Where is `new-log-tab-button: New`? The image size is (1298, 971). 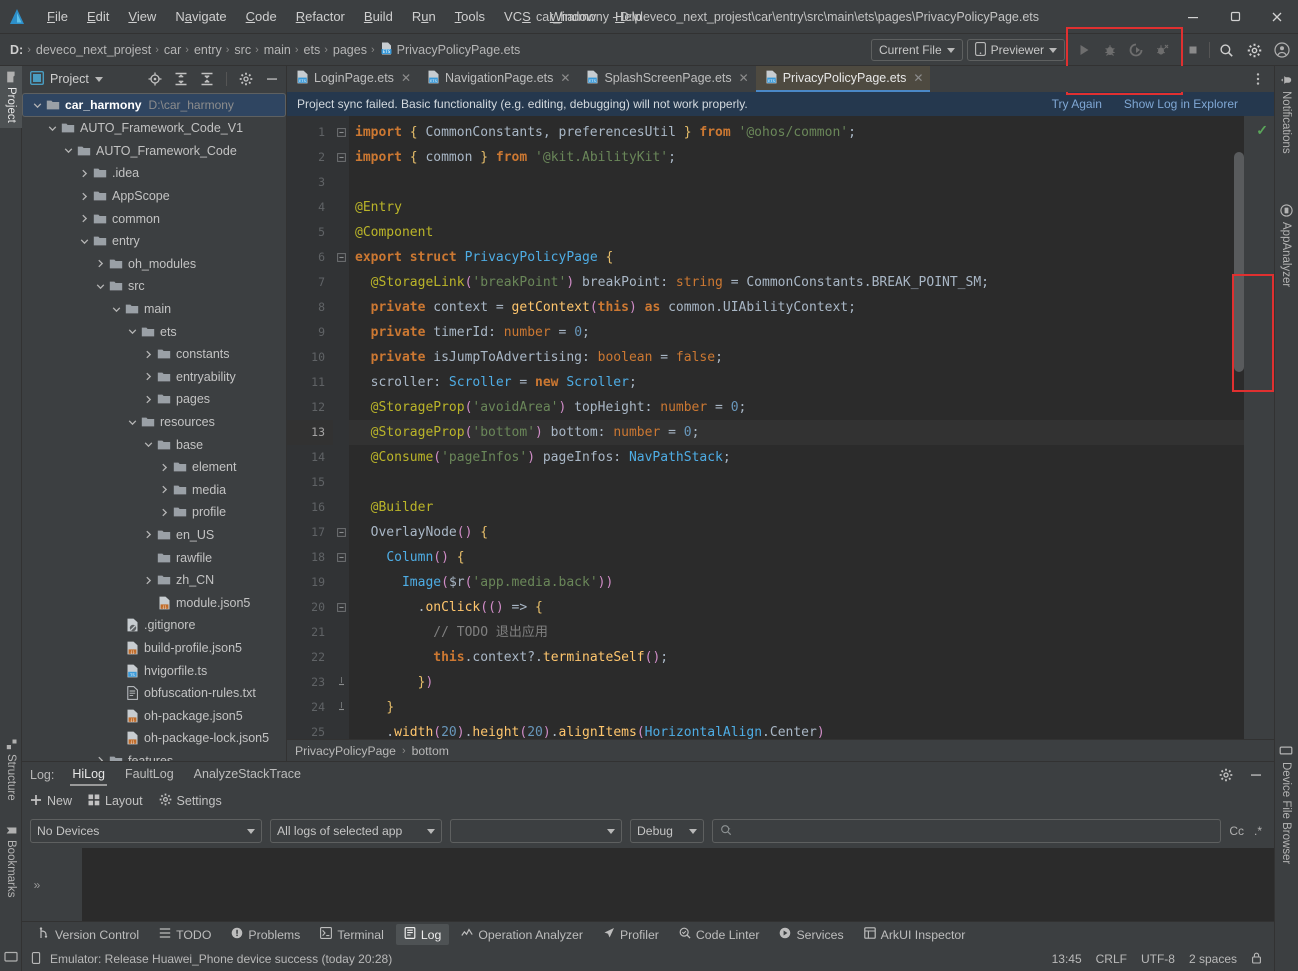
new-log-tab-button: New is located at coordinates (51, 801).